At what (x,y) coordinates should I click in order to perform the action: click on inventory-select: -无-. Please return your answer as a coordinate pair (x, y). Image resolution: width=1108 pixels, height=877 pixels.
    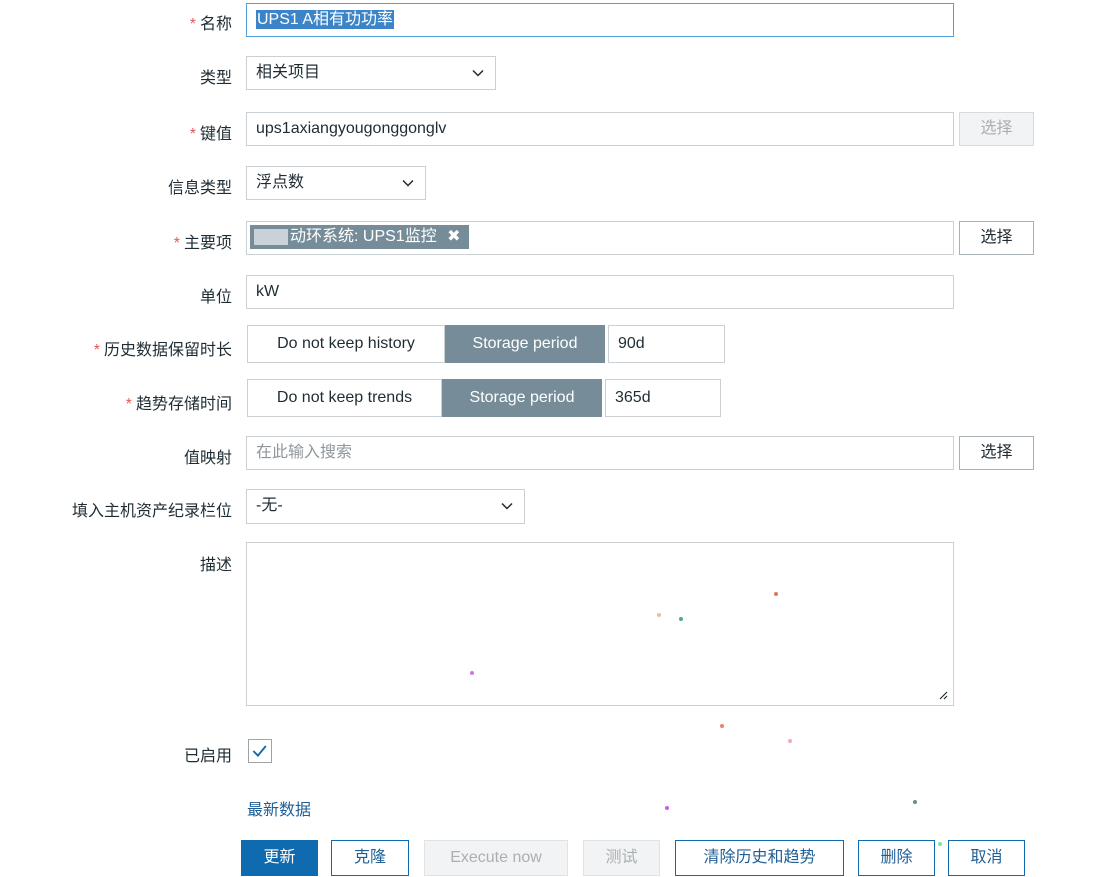
    Looking at the image, I should click on (385, 506).